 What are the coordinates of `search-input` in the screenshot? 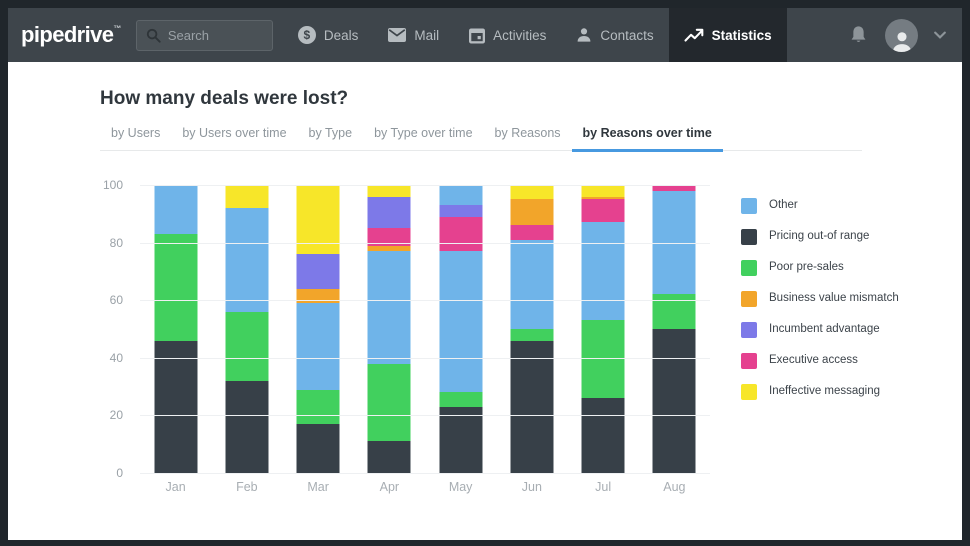 It's located at (212, 35).